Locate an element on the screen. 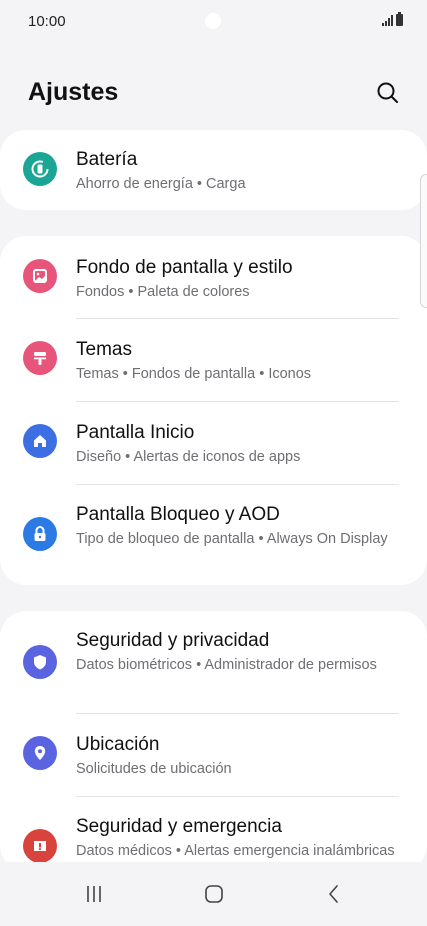  location-icon is located at coordinates (40, 753).